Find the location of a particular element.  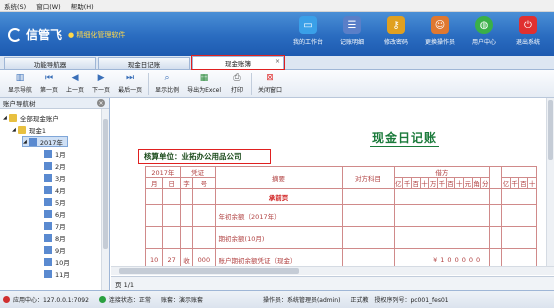

tree-account: ◢ 现金1 is located at coordinates (29, 129).